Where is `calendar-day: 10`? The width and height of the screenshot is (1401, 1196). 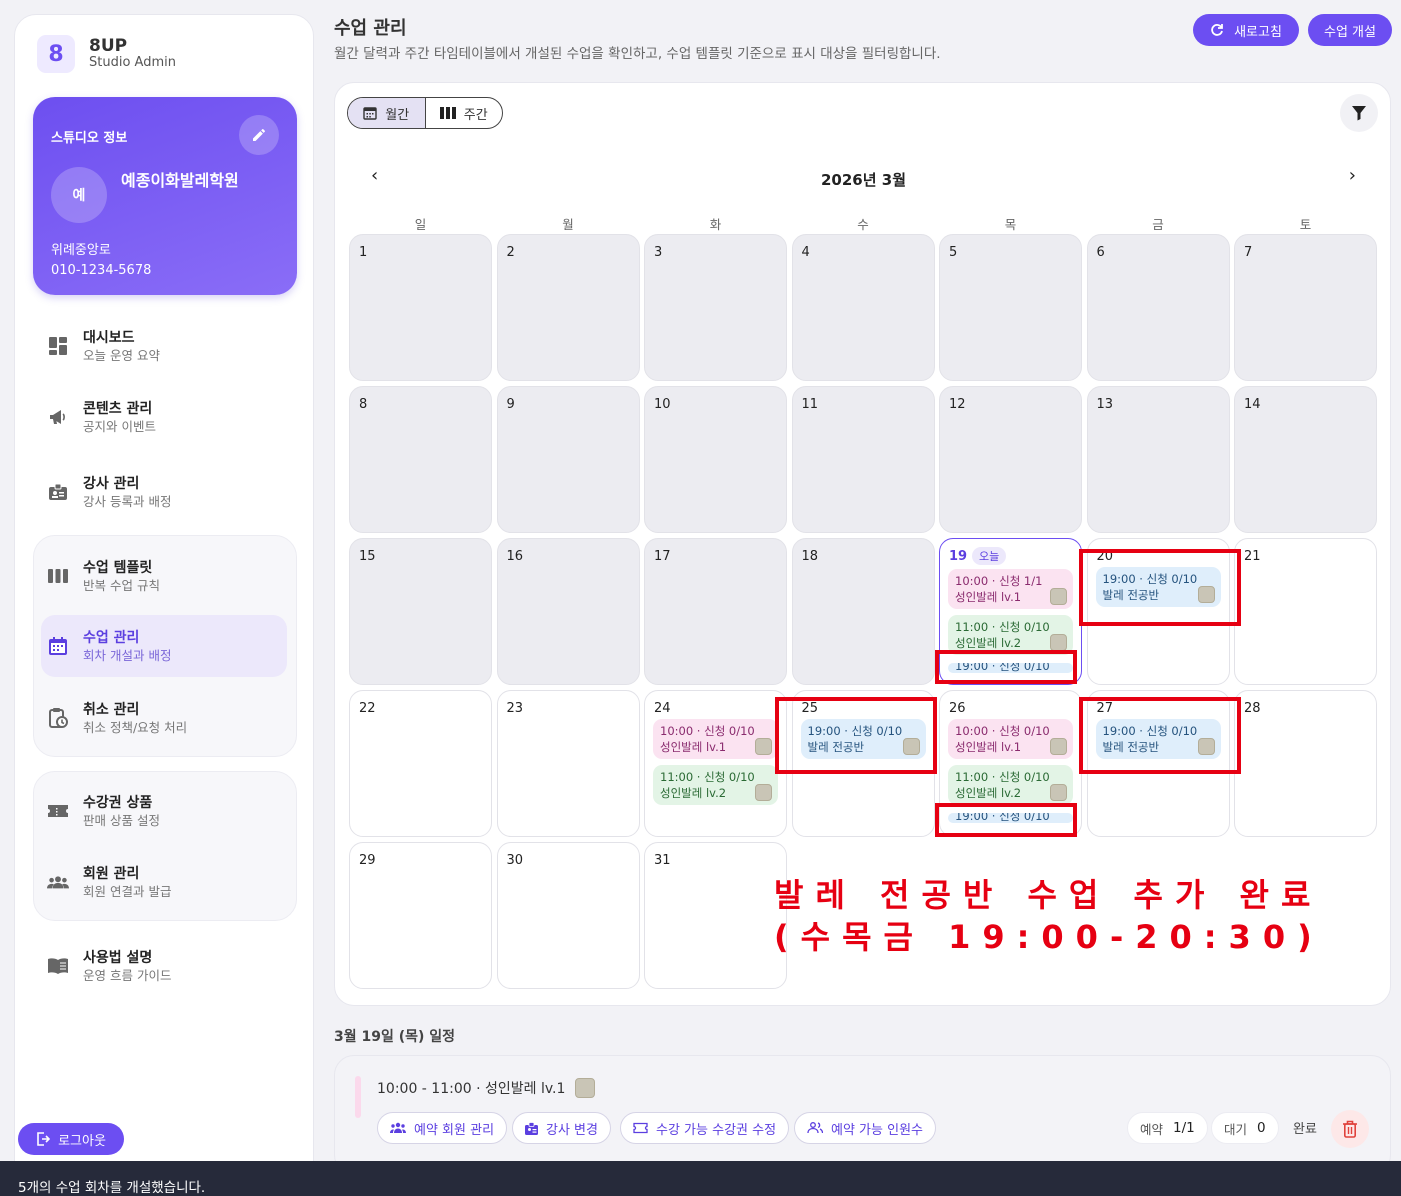
calendar-day: 10 is located at coordinates (715, 459).